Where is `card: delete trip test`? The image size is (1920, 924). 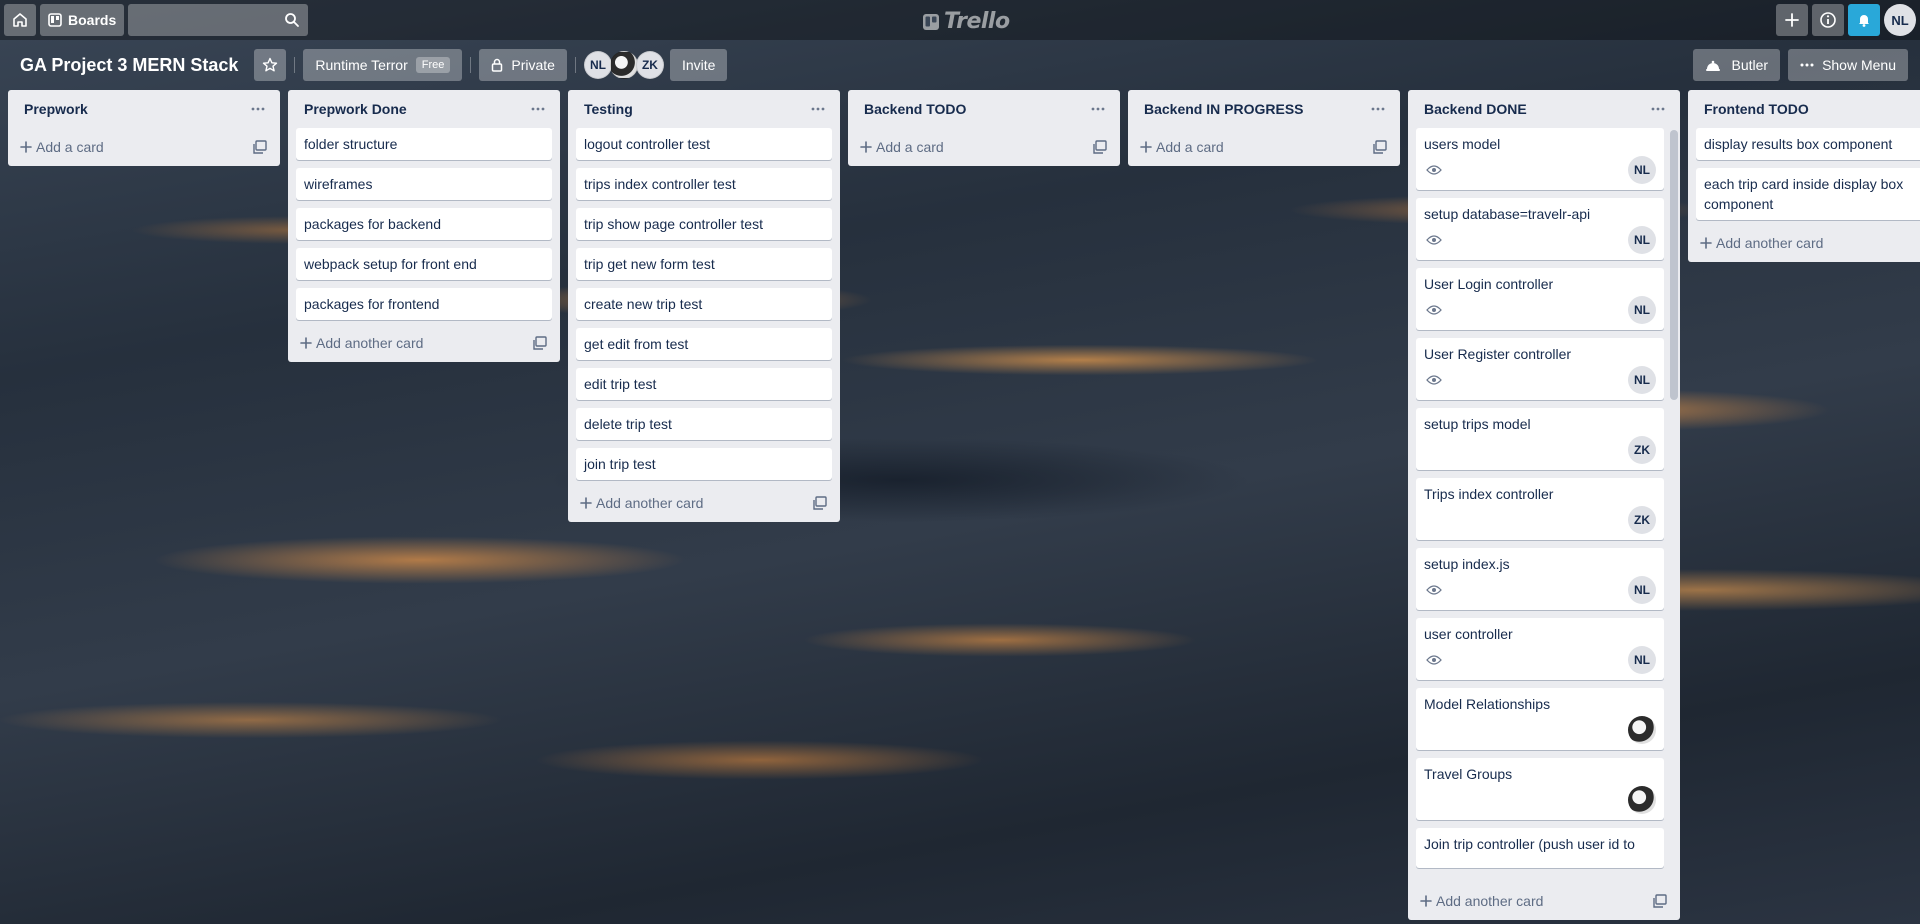
card: delete trip test is located at coordinates (704, 424).